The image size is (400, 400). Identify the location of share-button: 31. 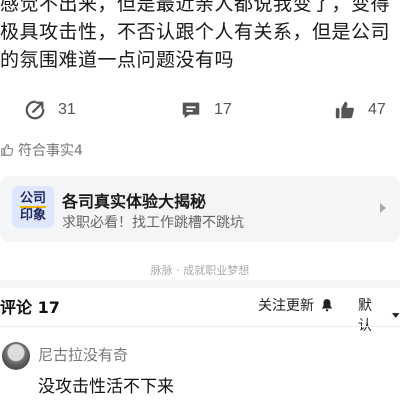
(50, 110).